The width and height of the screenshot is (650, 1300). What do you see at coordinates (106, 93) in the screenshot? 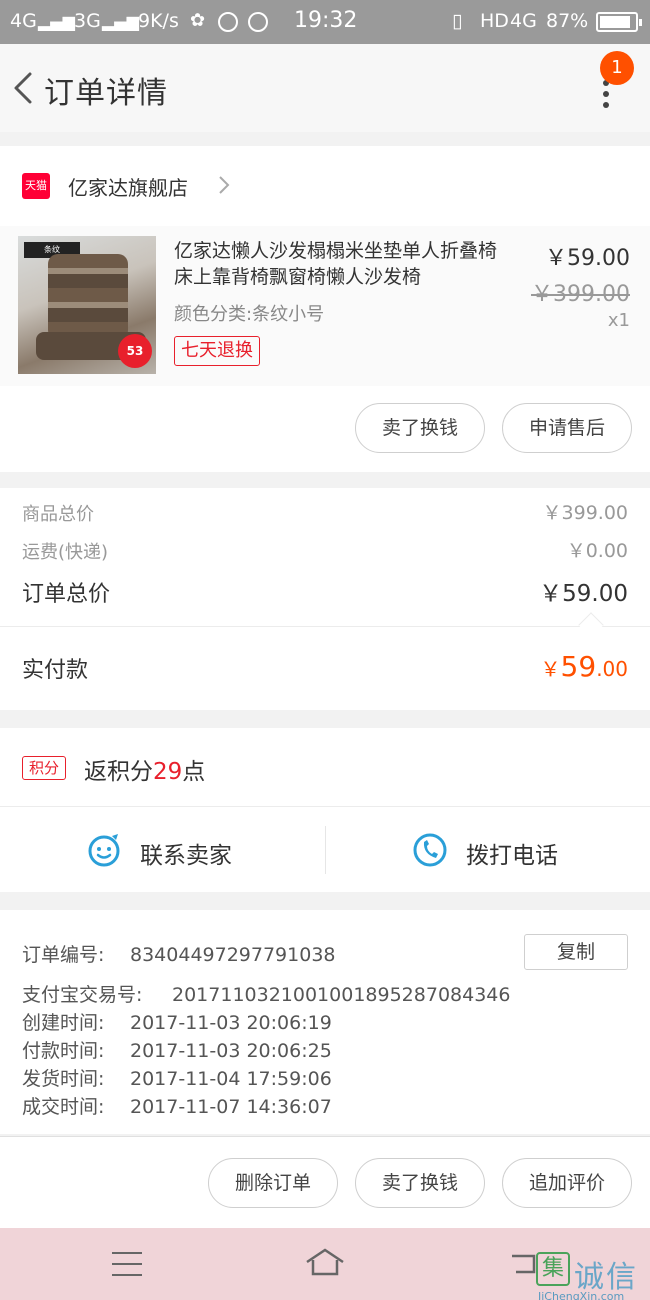
I see `page-title: 订单详情` at bounding box center [106, 93].